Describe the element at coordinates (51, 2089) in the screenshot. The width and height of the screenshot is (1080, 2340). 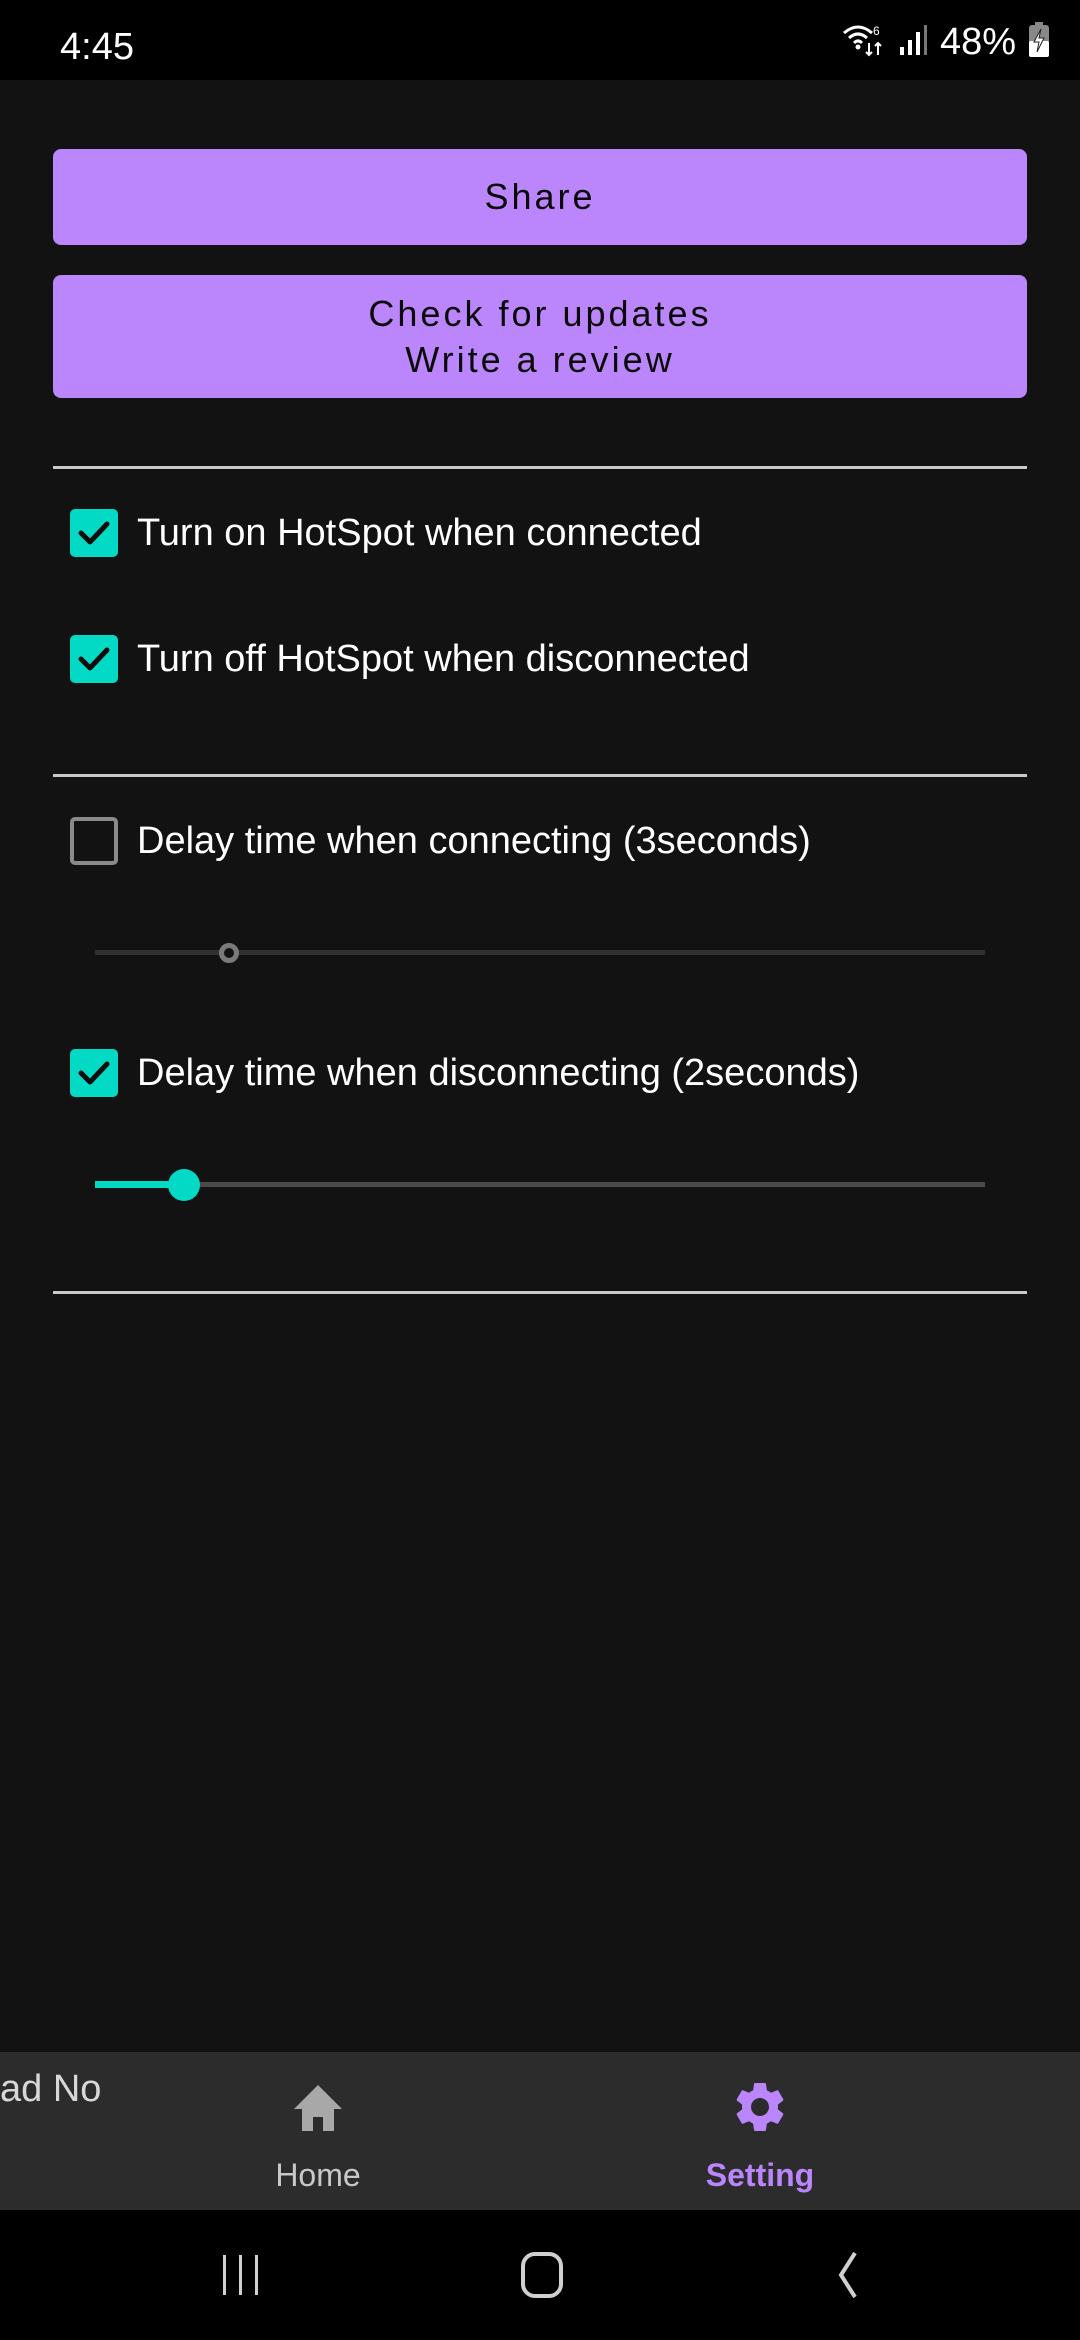
I see `ad-banner-text: ad No` at that location.